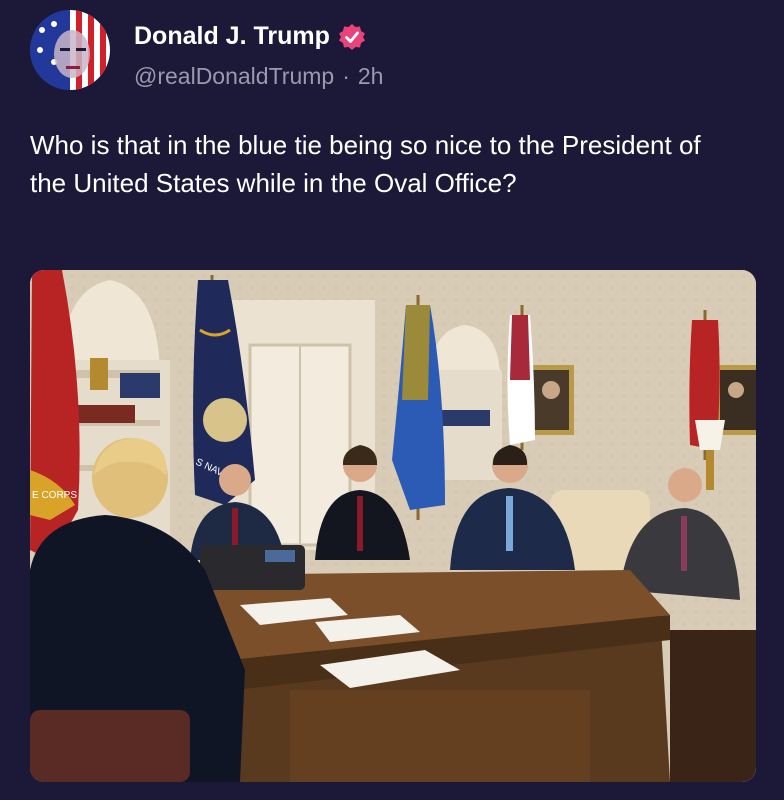 The image size is (784, 800). Describe the element at coordinates (371, 76) in the screenshot. I see `timestamp: 2h` at that location.